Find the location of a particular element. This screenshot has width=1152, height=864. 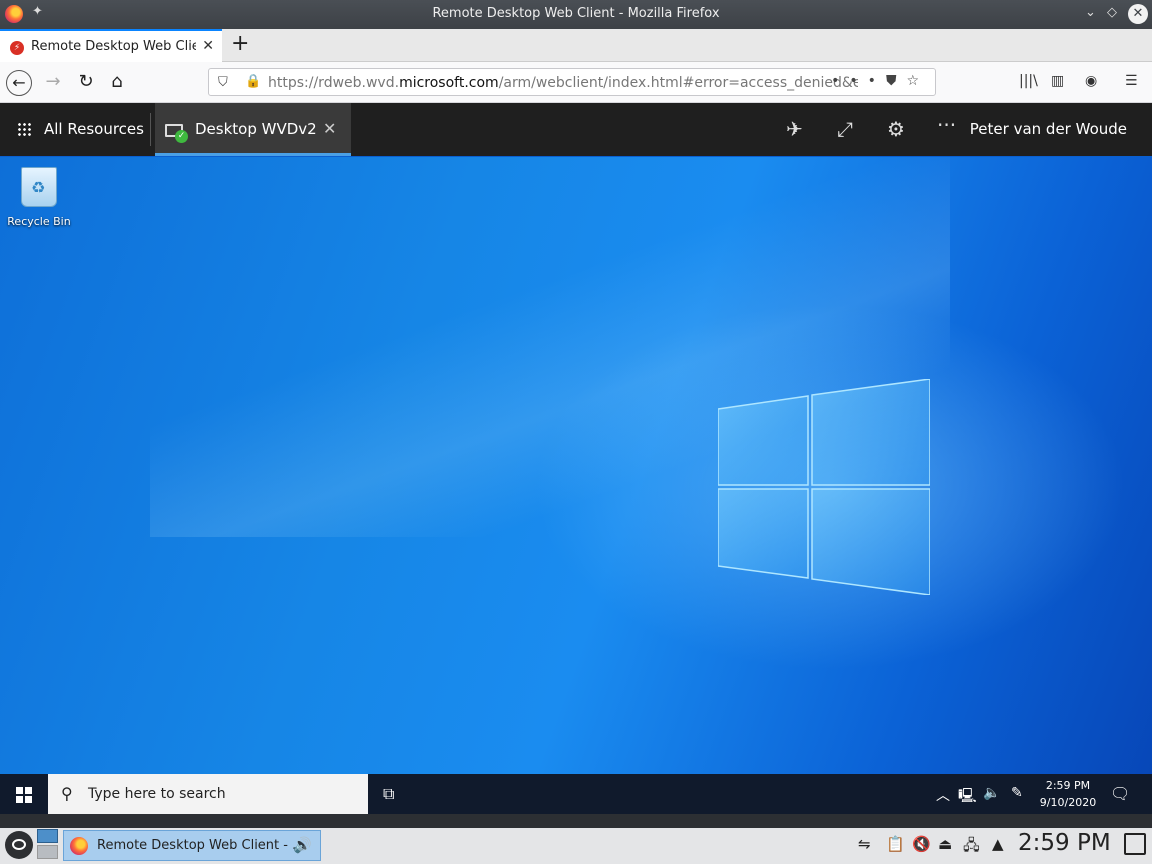

settings-gear-icon: ⚙ is located at coordinates (896, 129).